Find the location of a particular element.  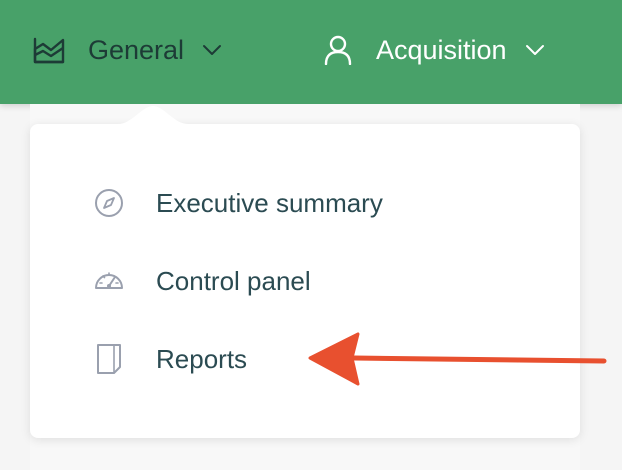

annotation-arrow is located at coordinates (457, 358).